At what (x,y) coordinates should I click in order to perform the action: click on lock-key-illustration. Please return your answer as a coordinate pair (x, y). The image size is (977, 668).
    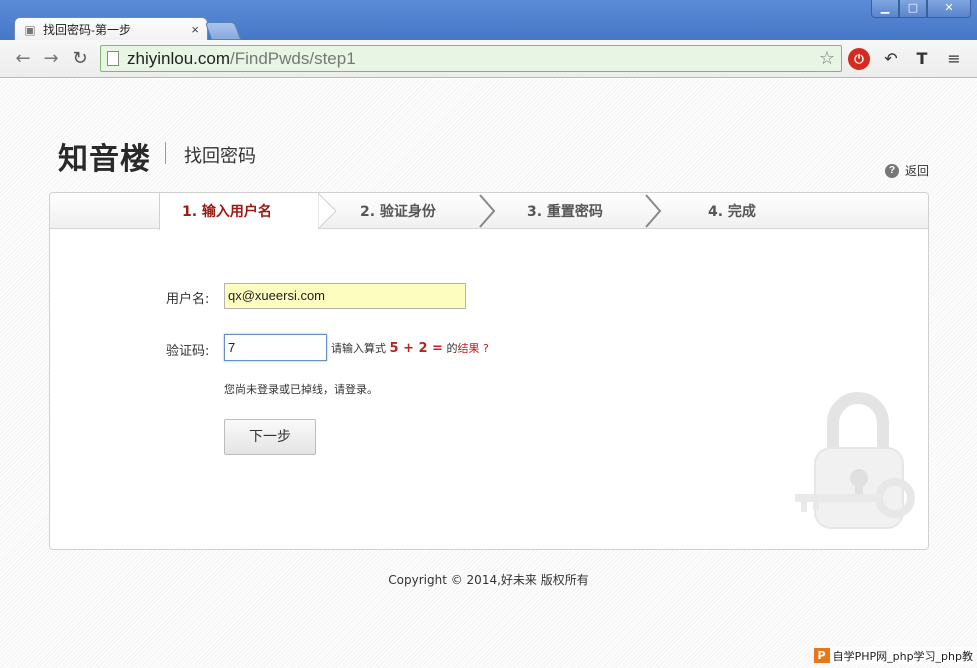
    Looking at the image, I should click on (855, 460).